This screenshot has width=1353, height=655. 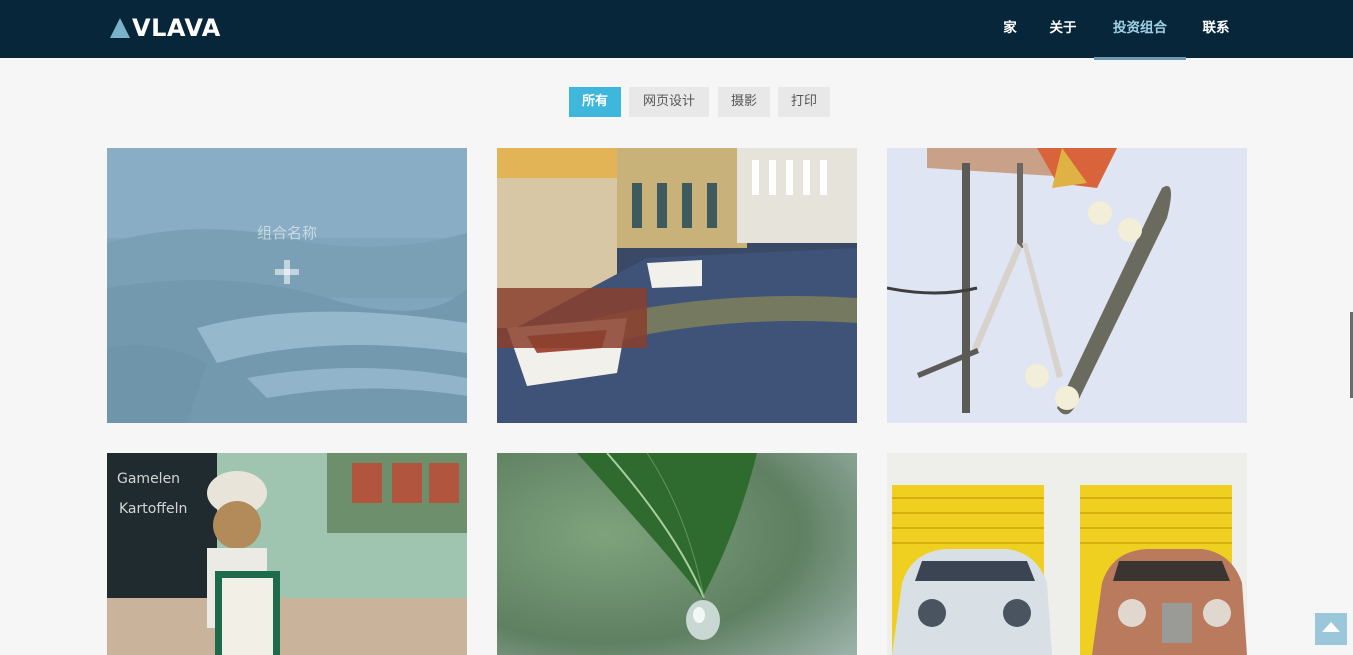 I want to click on portfolio-image-leaf, so click(x=677, y=554).